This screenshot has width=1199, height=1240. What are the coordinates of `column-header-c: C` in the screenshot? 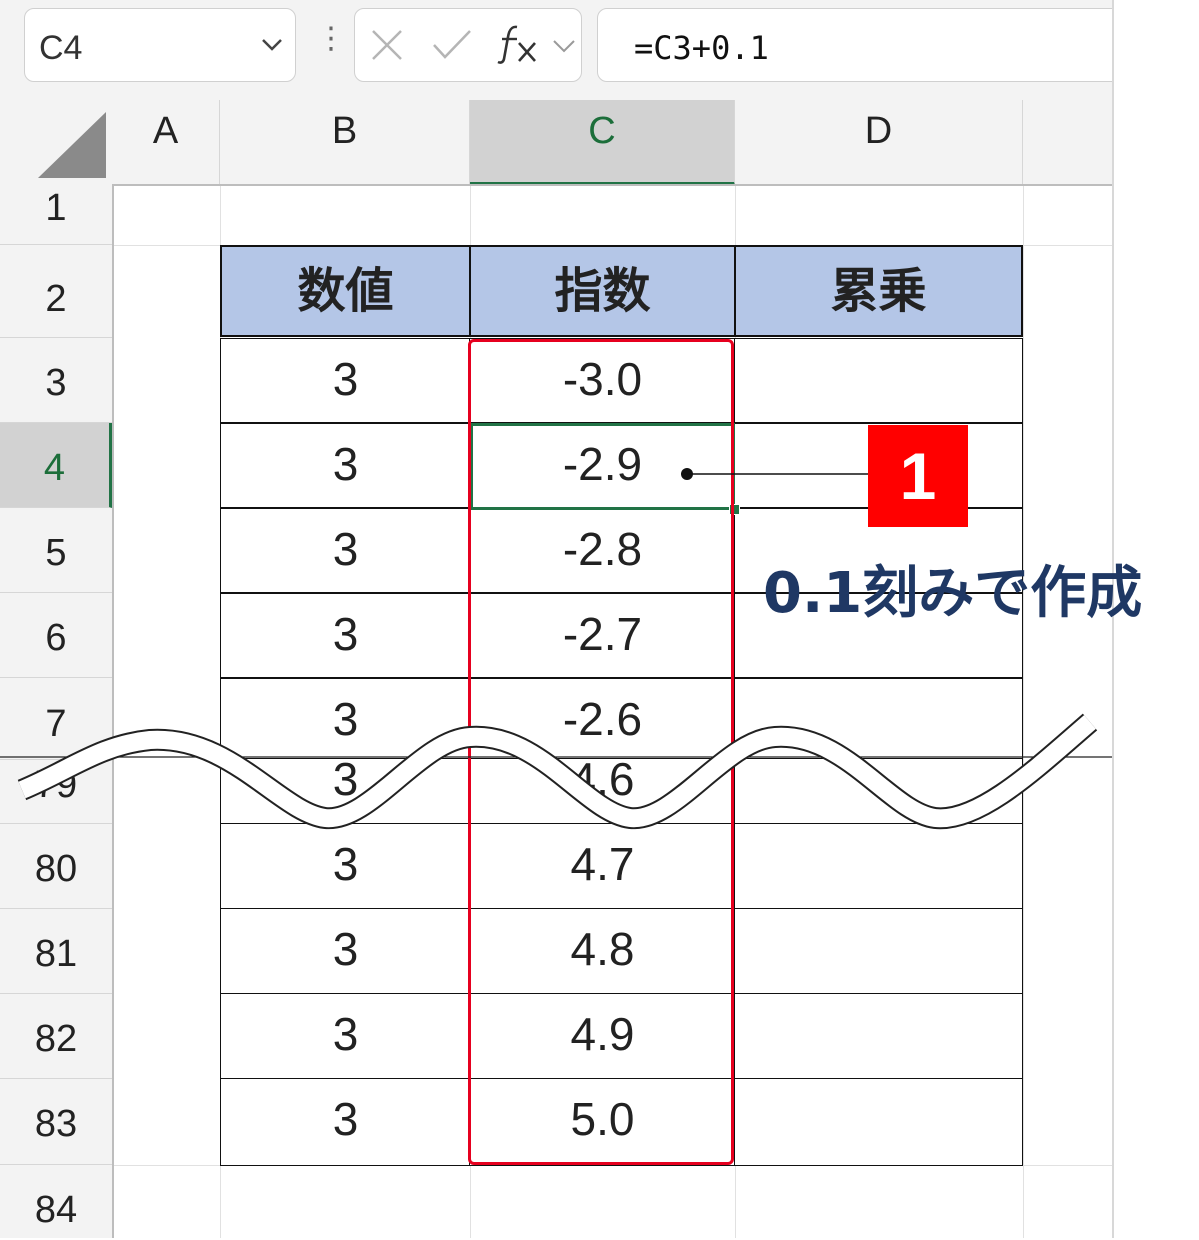 It's located at (602, 142).